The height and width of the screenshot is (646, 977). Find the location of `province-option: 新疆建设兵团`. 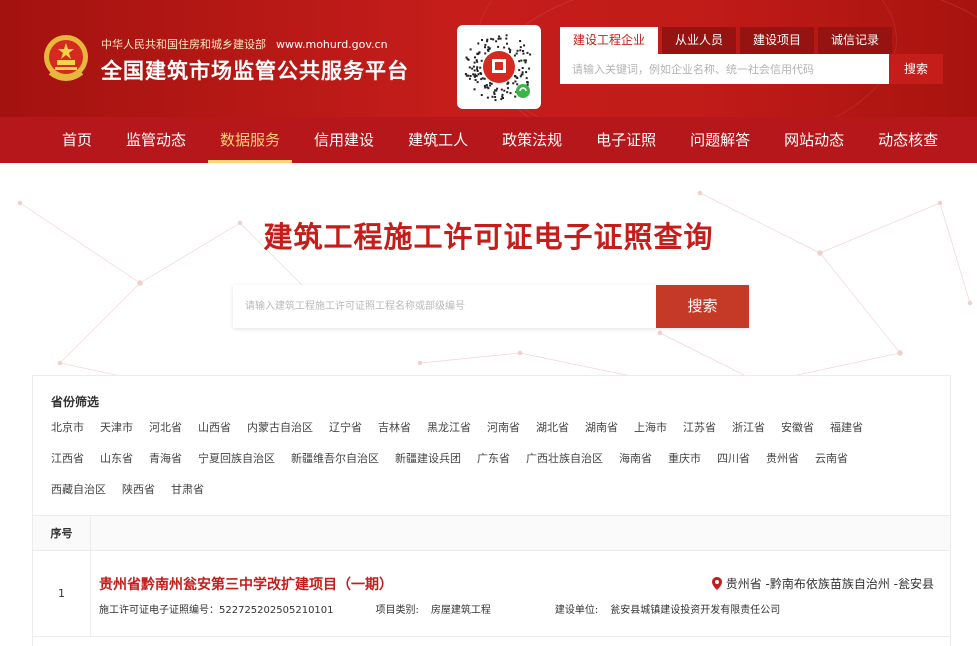

province-option: 新疆建设兵团 is located at coordinates (428, 458).